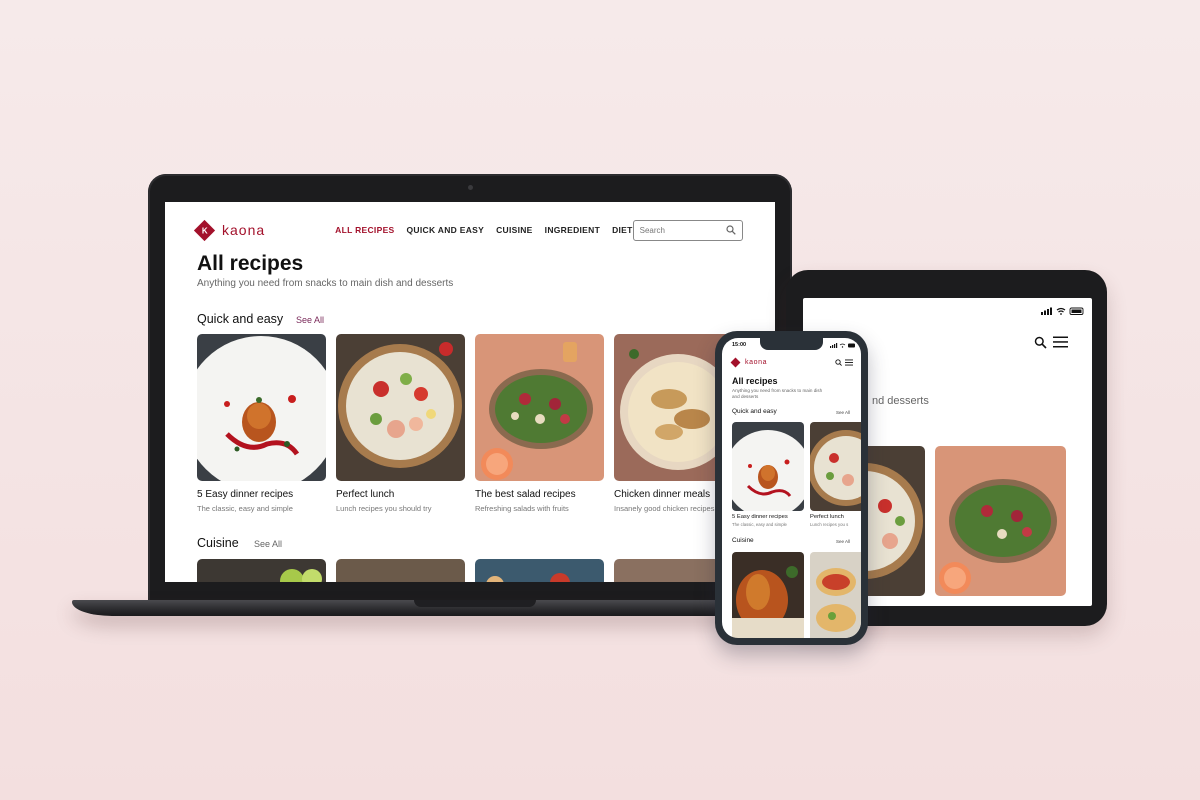 Image resolution: width=1200 pixels, height=800 pixels. I want to click on nav-all-recipes: ALL RECIPES, so click(364, 230).